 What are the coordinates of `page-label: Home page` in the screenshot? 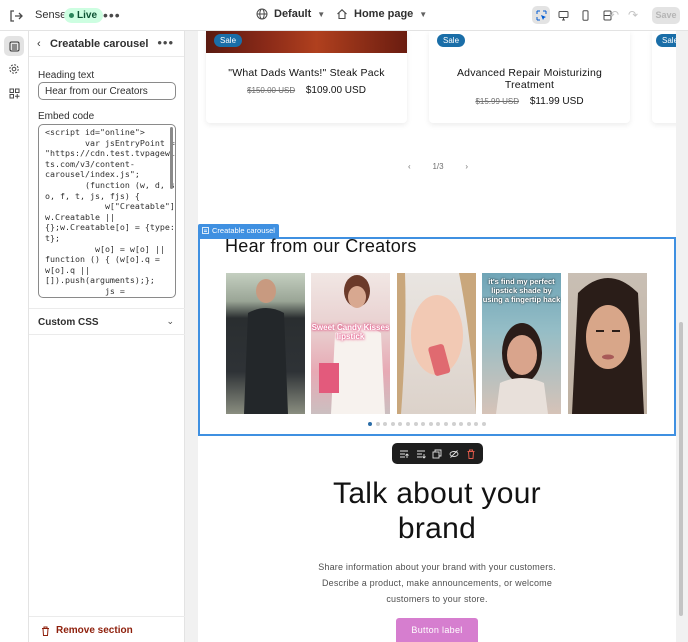 It's located at (384, 14).